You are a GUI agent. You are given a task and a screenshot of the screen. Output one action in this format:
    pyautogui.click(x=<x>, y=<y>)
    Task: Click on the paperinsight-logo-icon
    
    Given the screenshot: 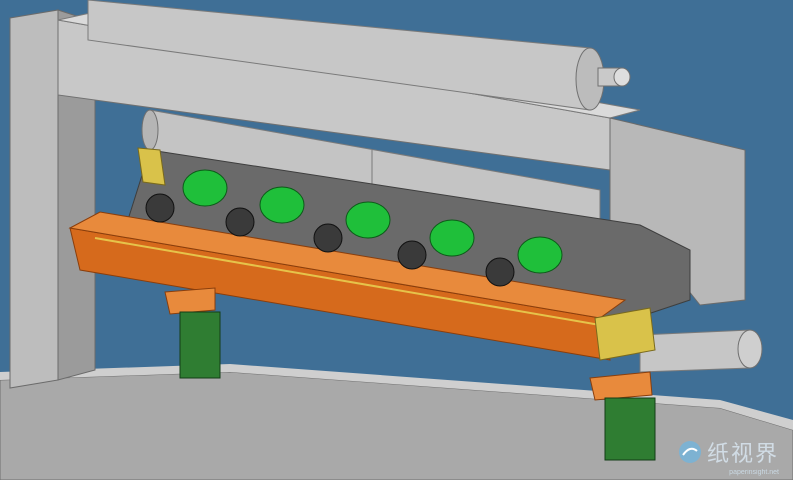 What is the action you would take?
    pyautogui.click(x=689, y=452)
    